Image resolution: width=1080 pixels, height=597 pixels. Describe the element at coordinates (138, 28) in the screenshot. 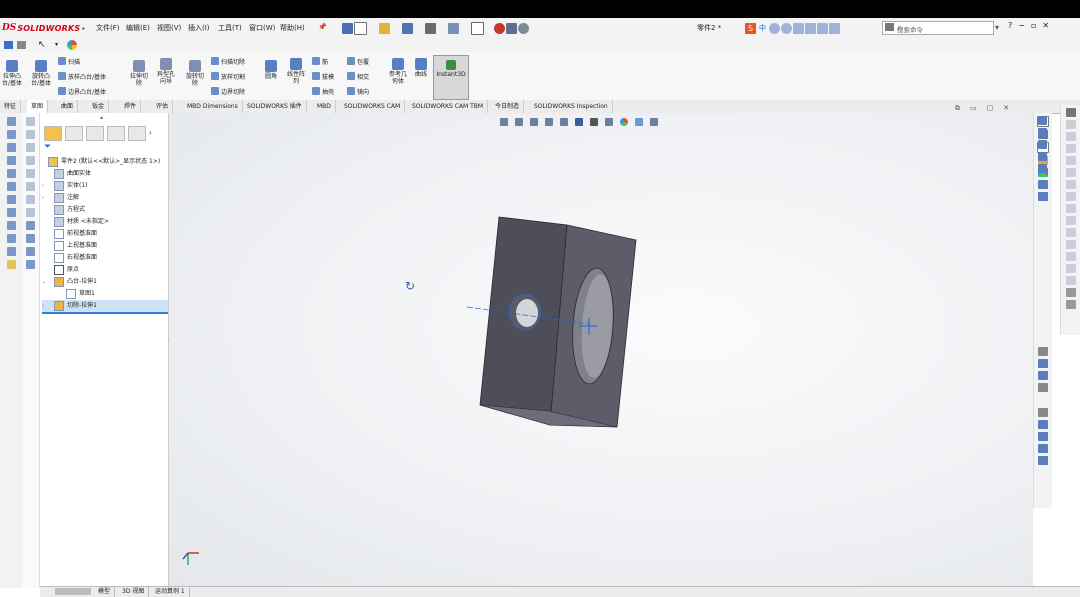

I see `menu-edit: 编辑(E)` at that location.